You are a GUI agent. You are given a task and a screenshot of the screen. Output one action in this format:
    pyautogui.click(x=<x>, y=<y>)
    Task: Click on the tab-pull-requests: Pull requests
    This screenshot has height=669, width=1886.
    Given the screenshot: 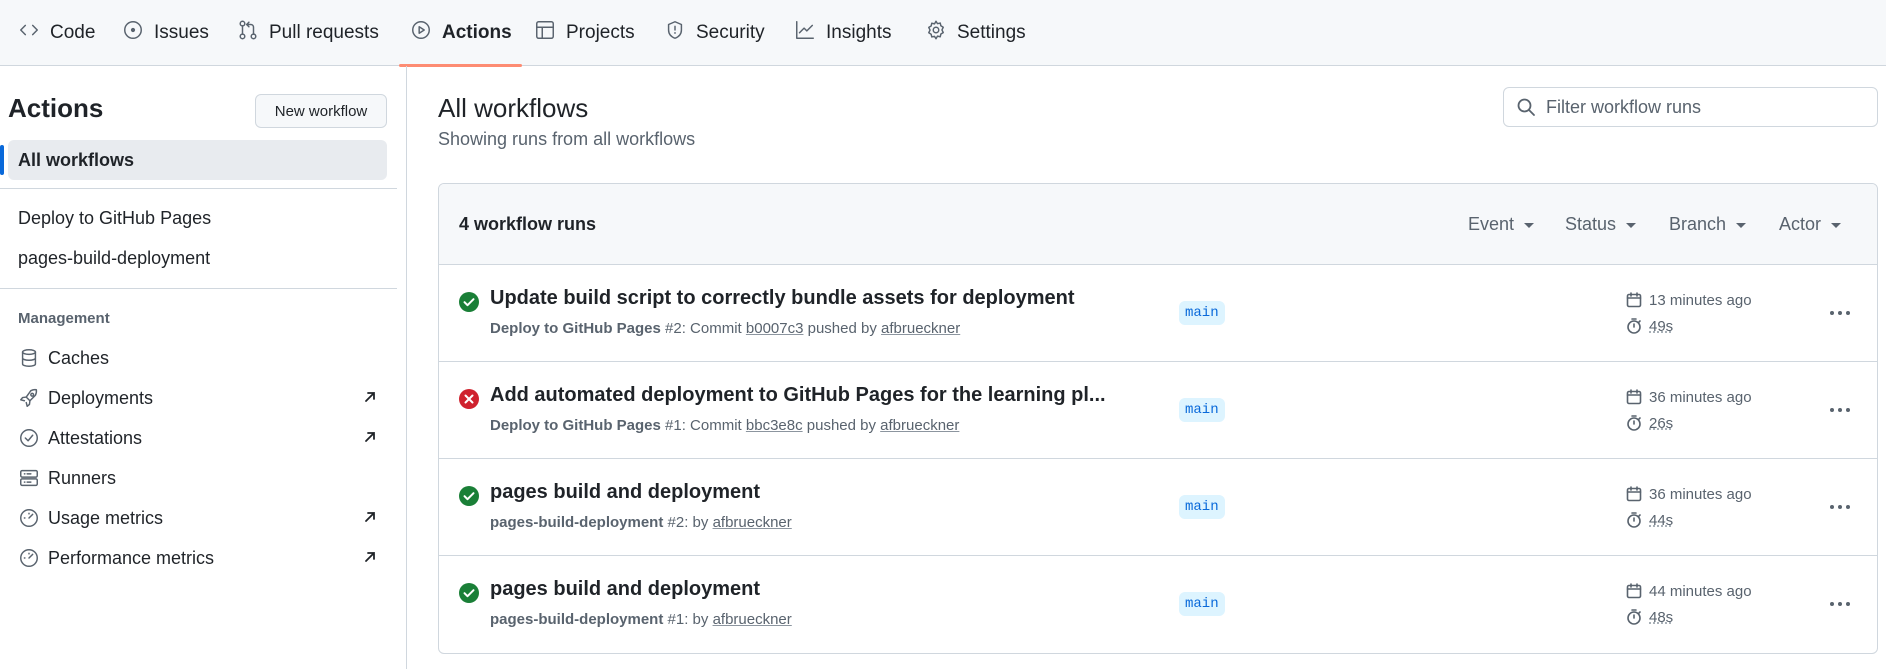 What is the action you would take?
    pyautogui.click(x=308, y=33)
    